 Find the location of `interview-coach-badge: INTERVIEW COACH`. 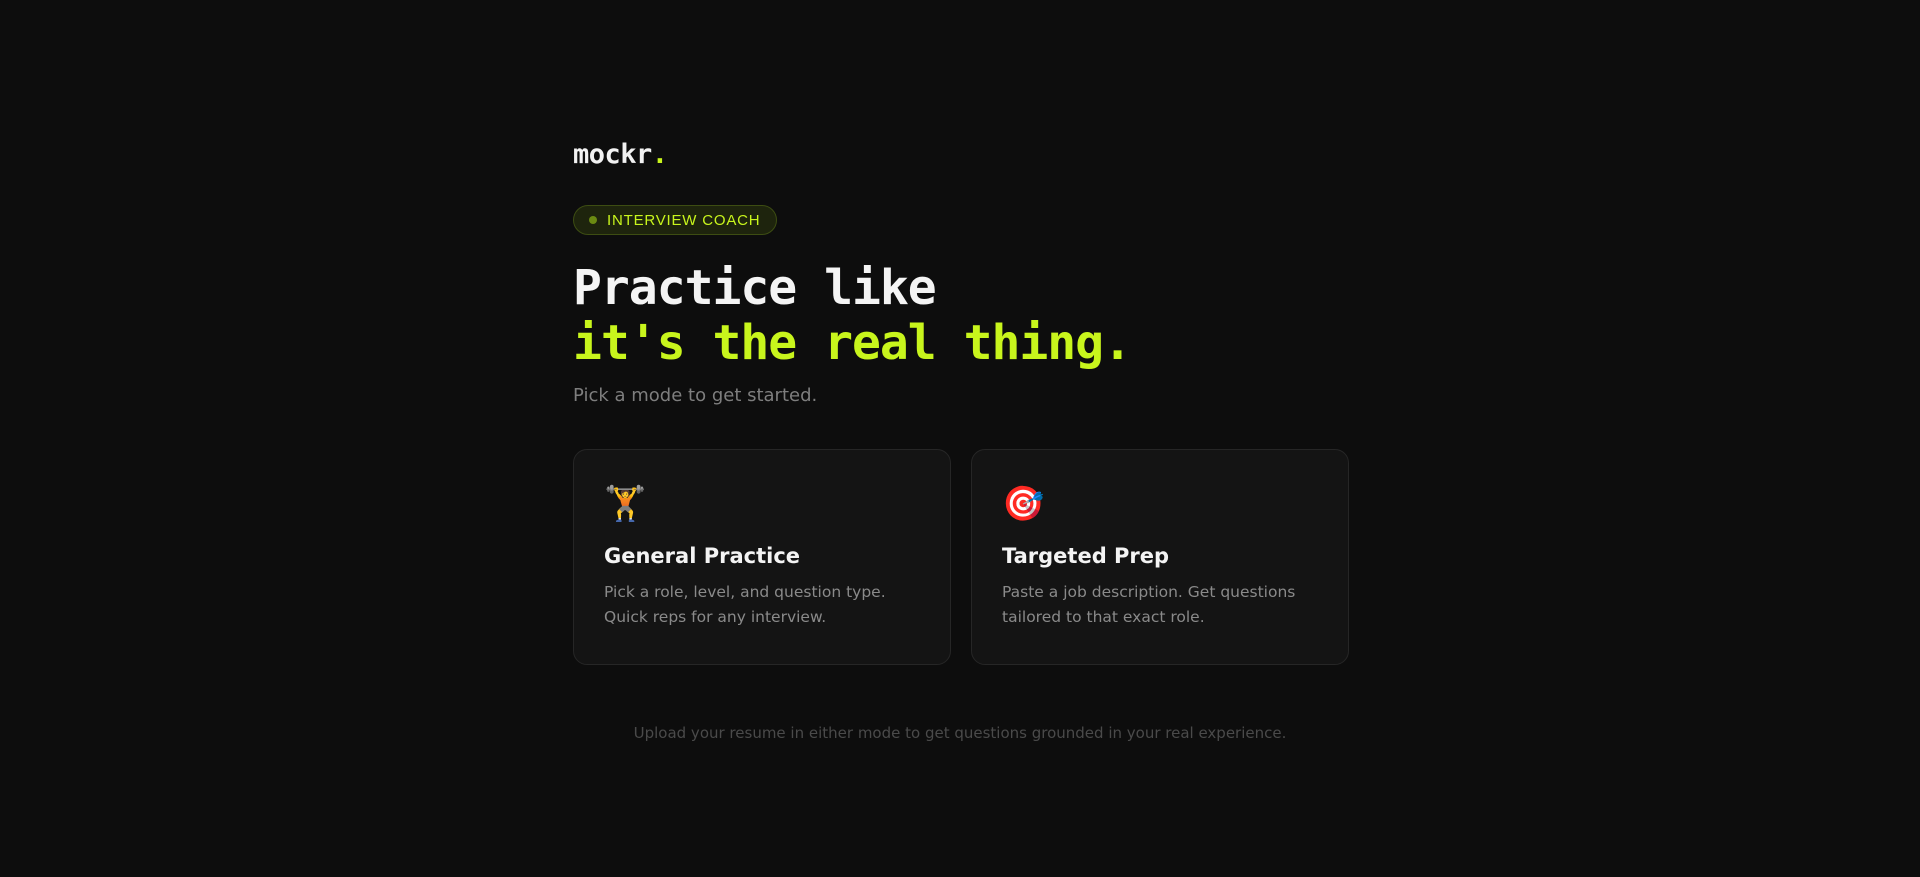

interview-coach-badge: INTERVIEW COACH is located at coordinates (675, 220).